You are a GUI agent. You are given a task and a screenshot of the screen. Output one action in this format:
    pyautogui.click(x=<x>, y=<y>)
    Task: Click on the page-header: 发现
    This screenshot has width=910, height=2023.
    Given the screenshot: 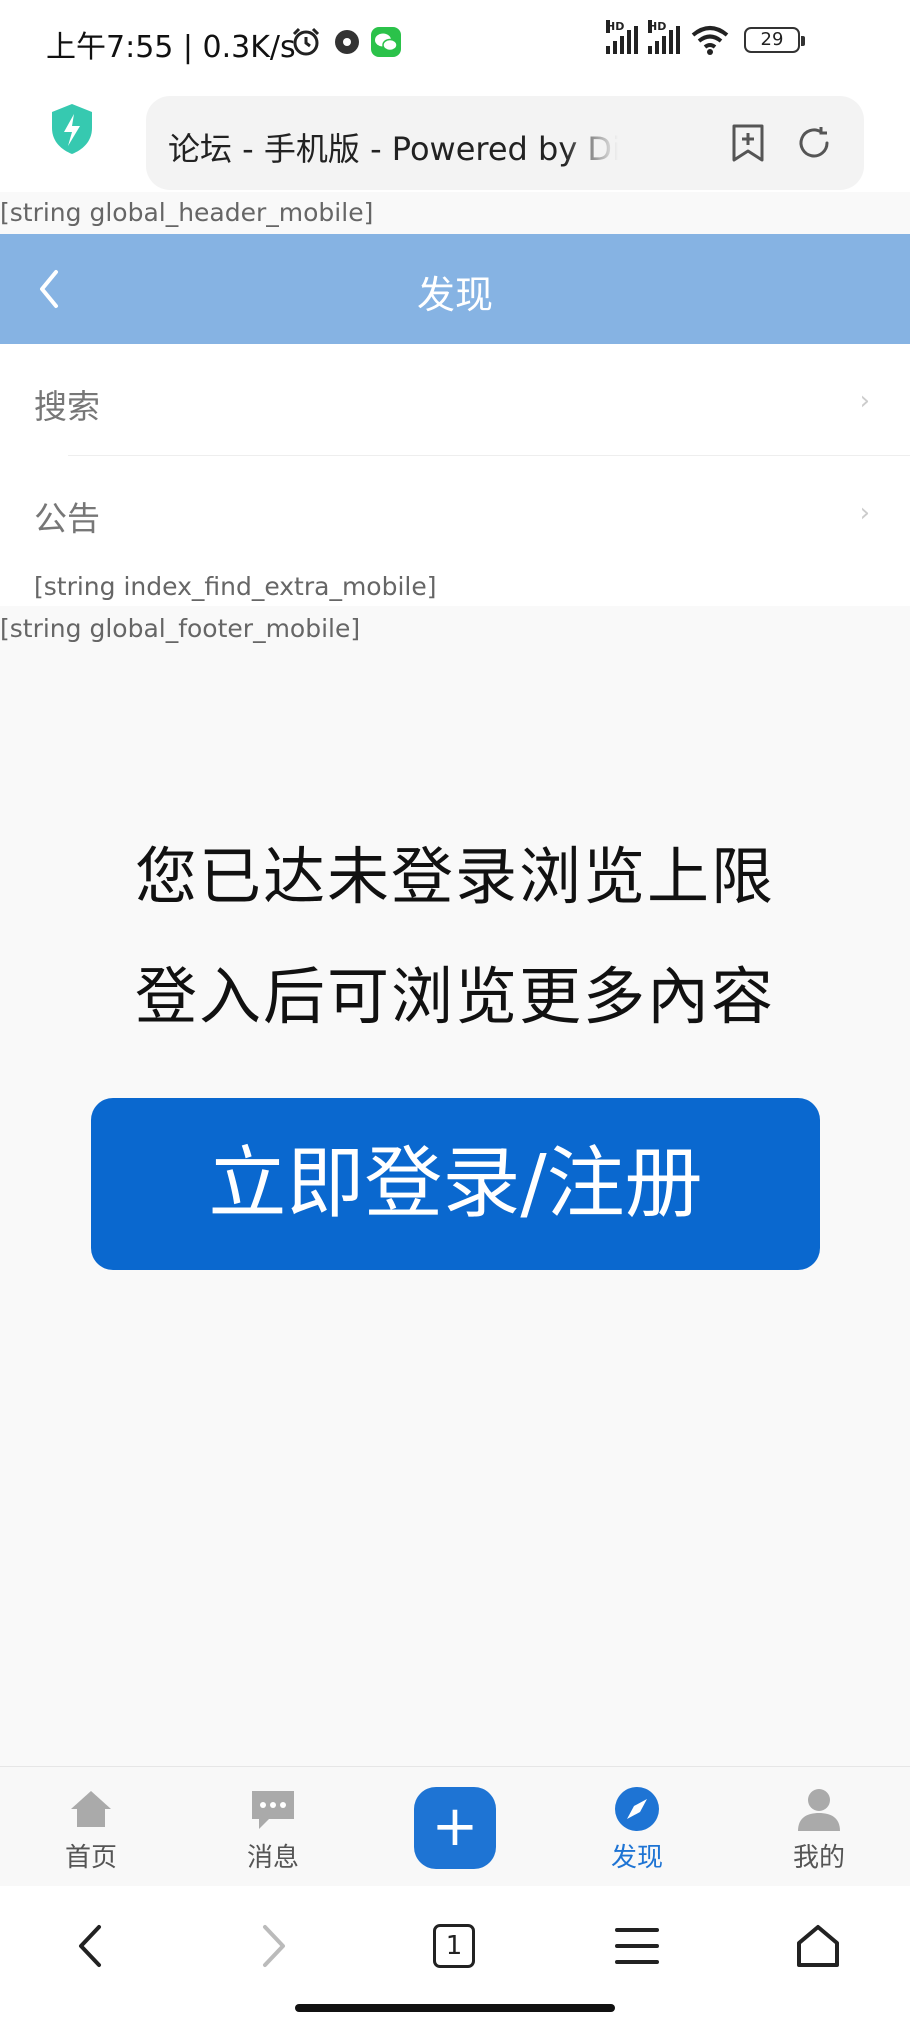 What is the action you would take?
    pyautogui.click(x=455, y=289)
    